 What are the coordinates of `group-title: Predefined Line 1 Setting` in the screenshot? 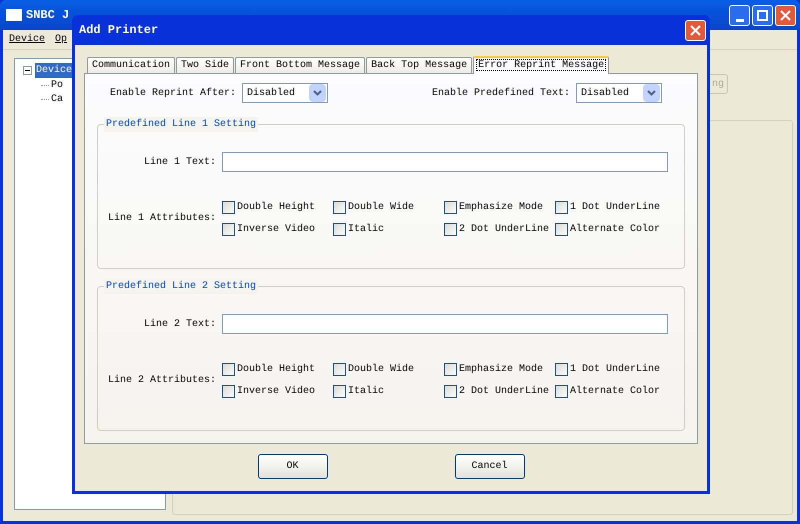 It's located at (181, 124).